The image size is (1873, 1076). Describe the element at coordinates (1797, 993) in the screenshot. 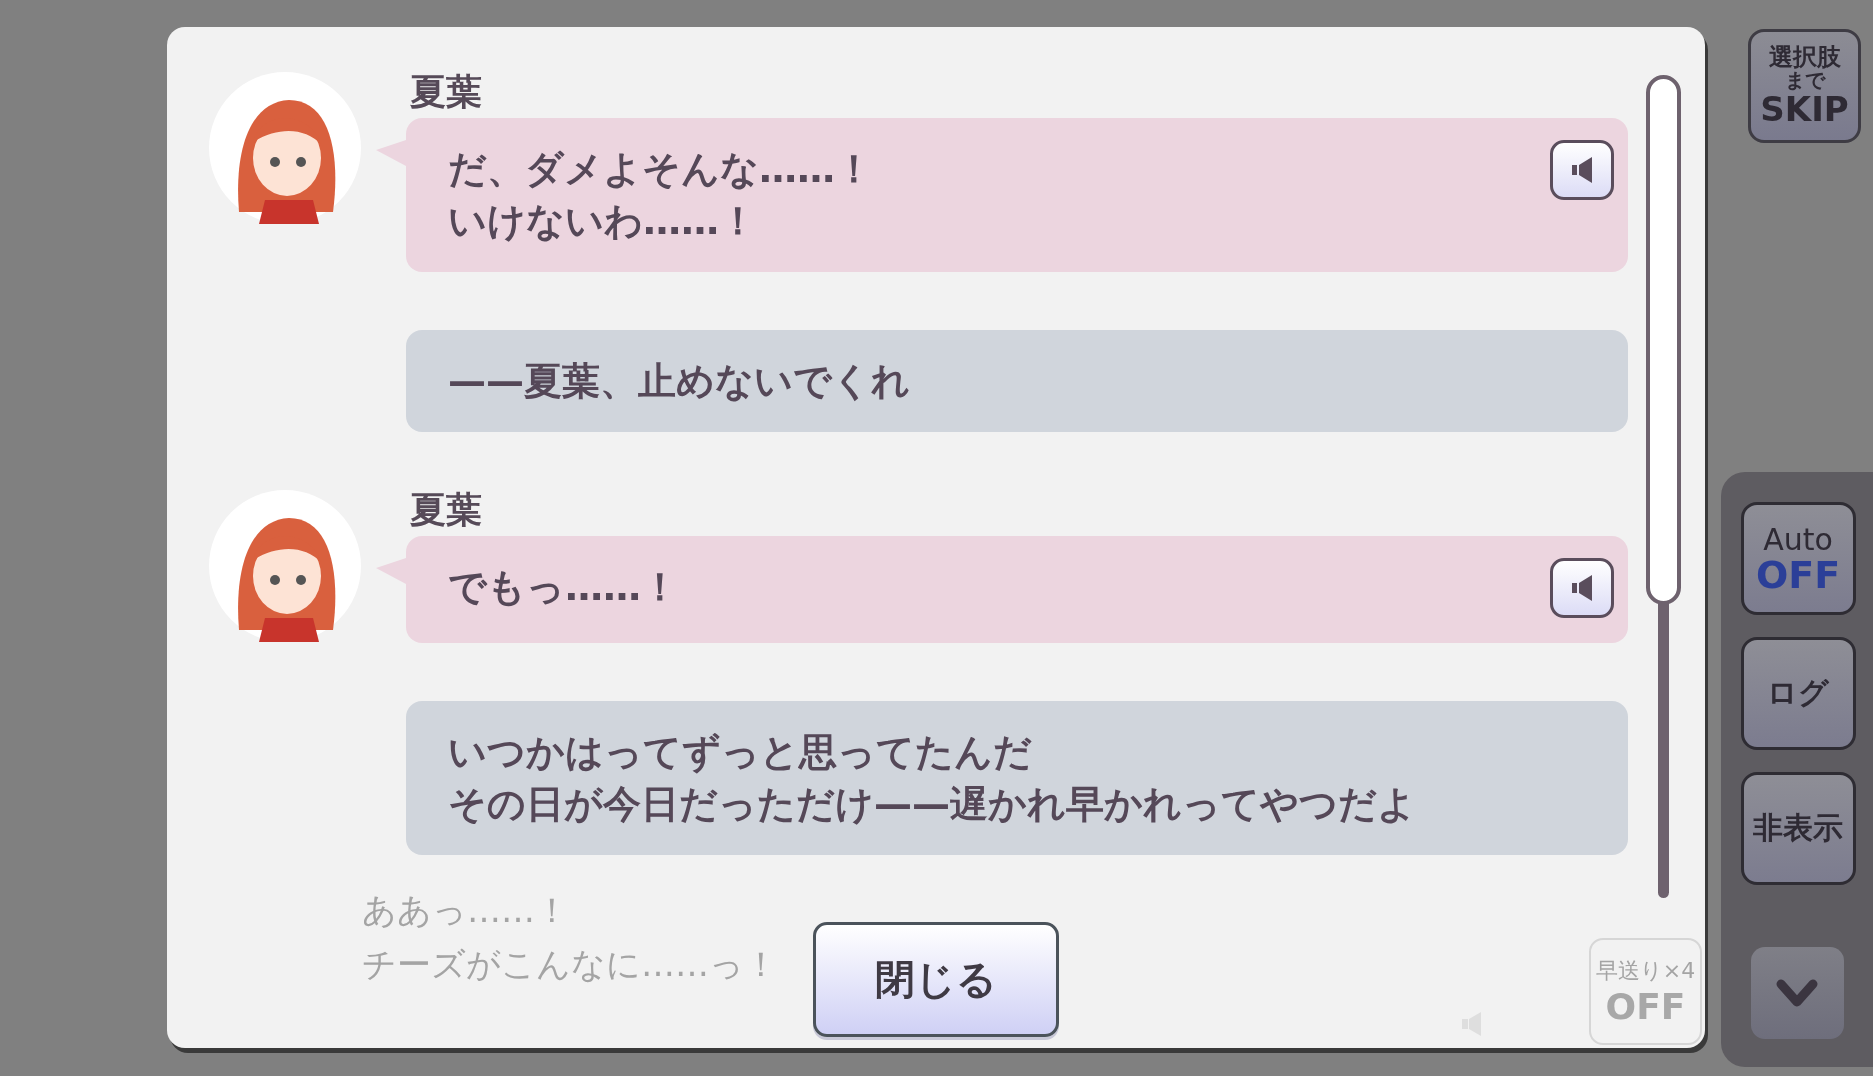

I see `scroll-down-button` at that location.